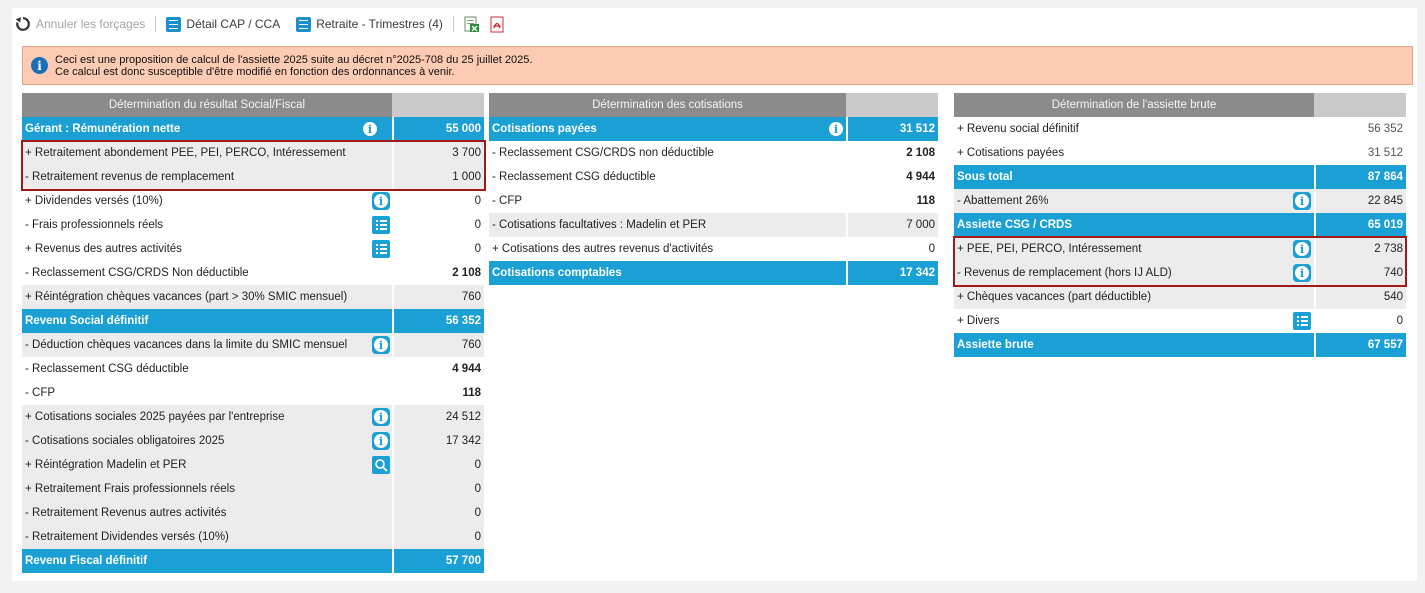 The image size is (1425, 593). What do you see at coordinates (22, 24) in the screenshot?
I see `undo-icon` at bounding box center [22, 24].